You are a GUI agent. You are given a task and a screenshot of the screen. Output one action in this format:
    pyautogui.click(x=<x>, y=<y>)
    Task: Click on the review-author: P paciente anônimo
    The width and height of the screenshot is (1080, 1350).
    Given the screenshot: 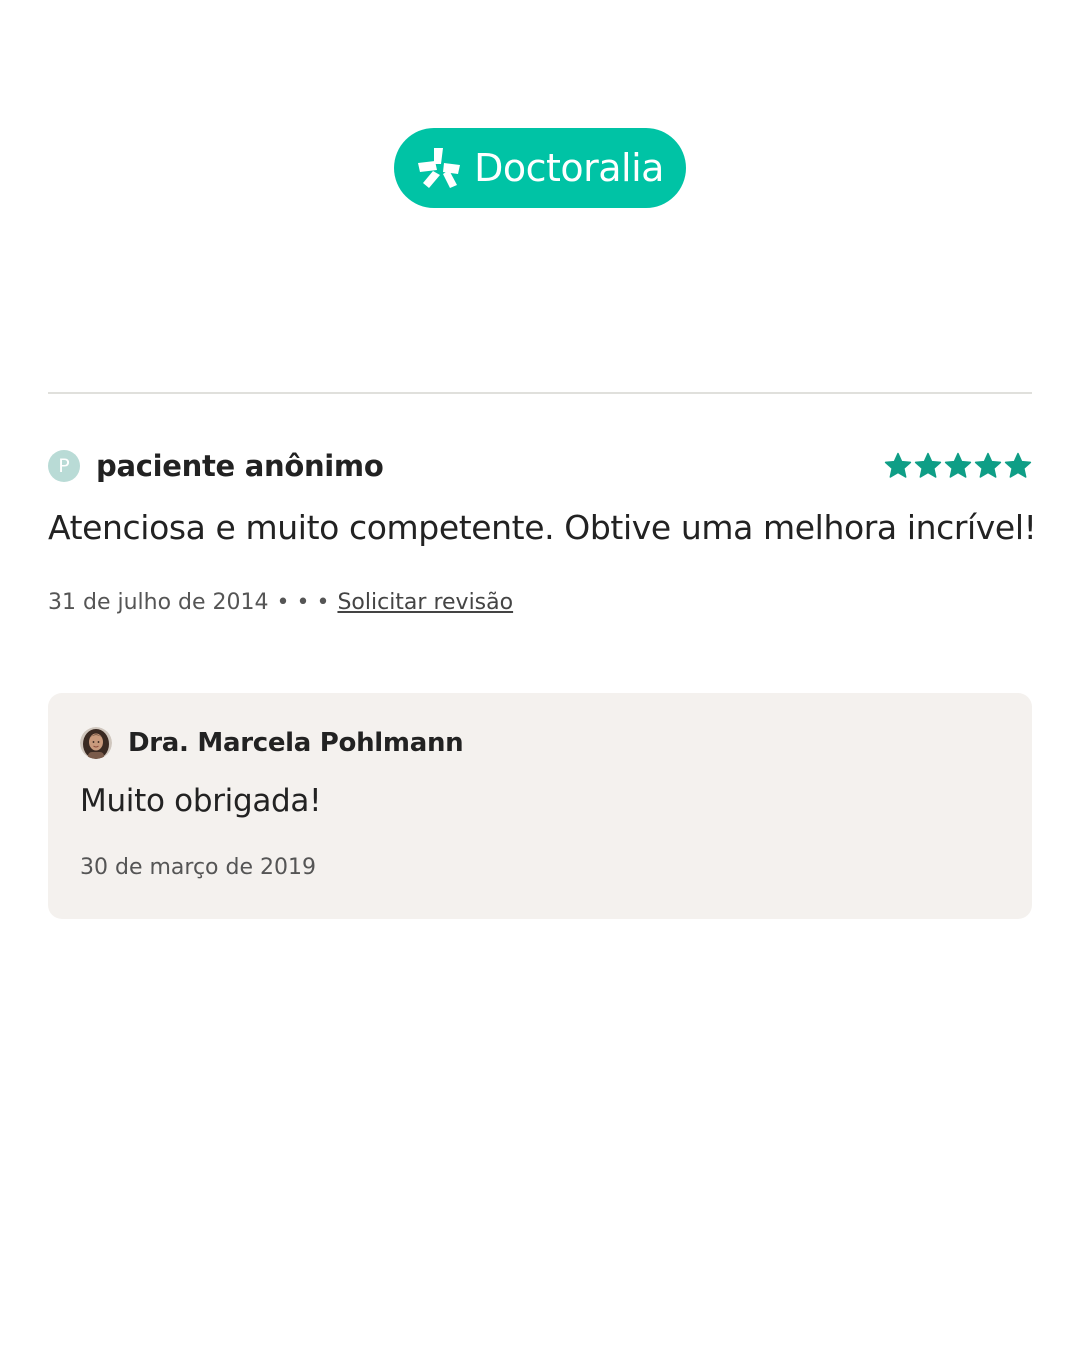 What is the action you would take?
    pyautogui.click(x=216, y=466)
    